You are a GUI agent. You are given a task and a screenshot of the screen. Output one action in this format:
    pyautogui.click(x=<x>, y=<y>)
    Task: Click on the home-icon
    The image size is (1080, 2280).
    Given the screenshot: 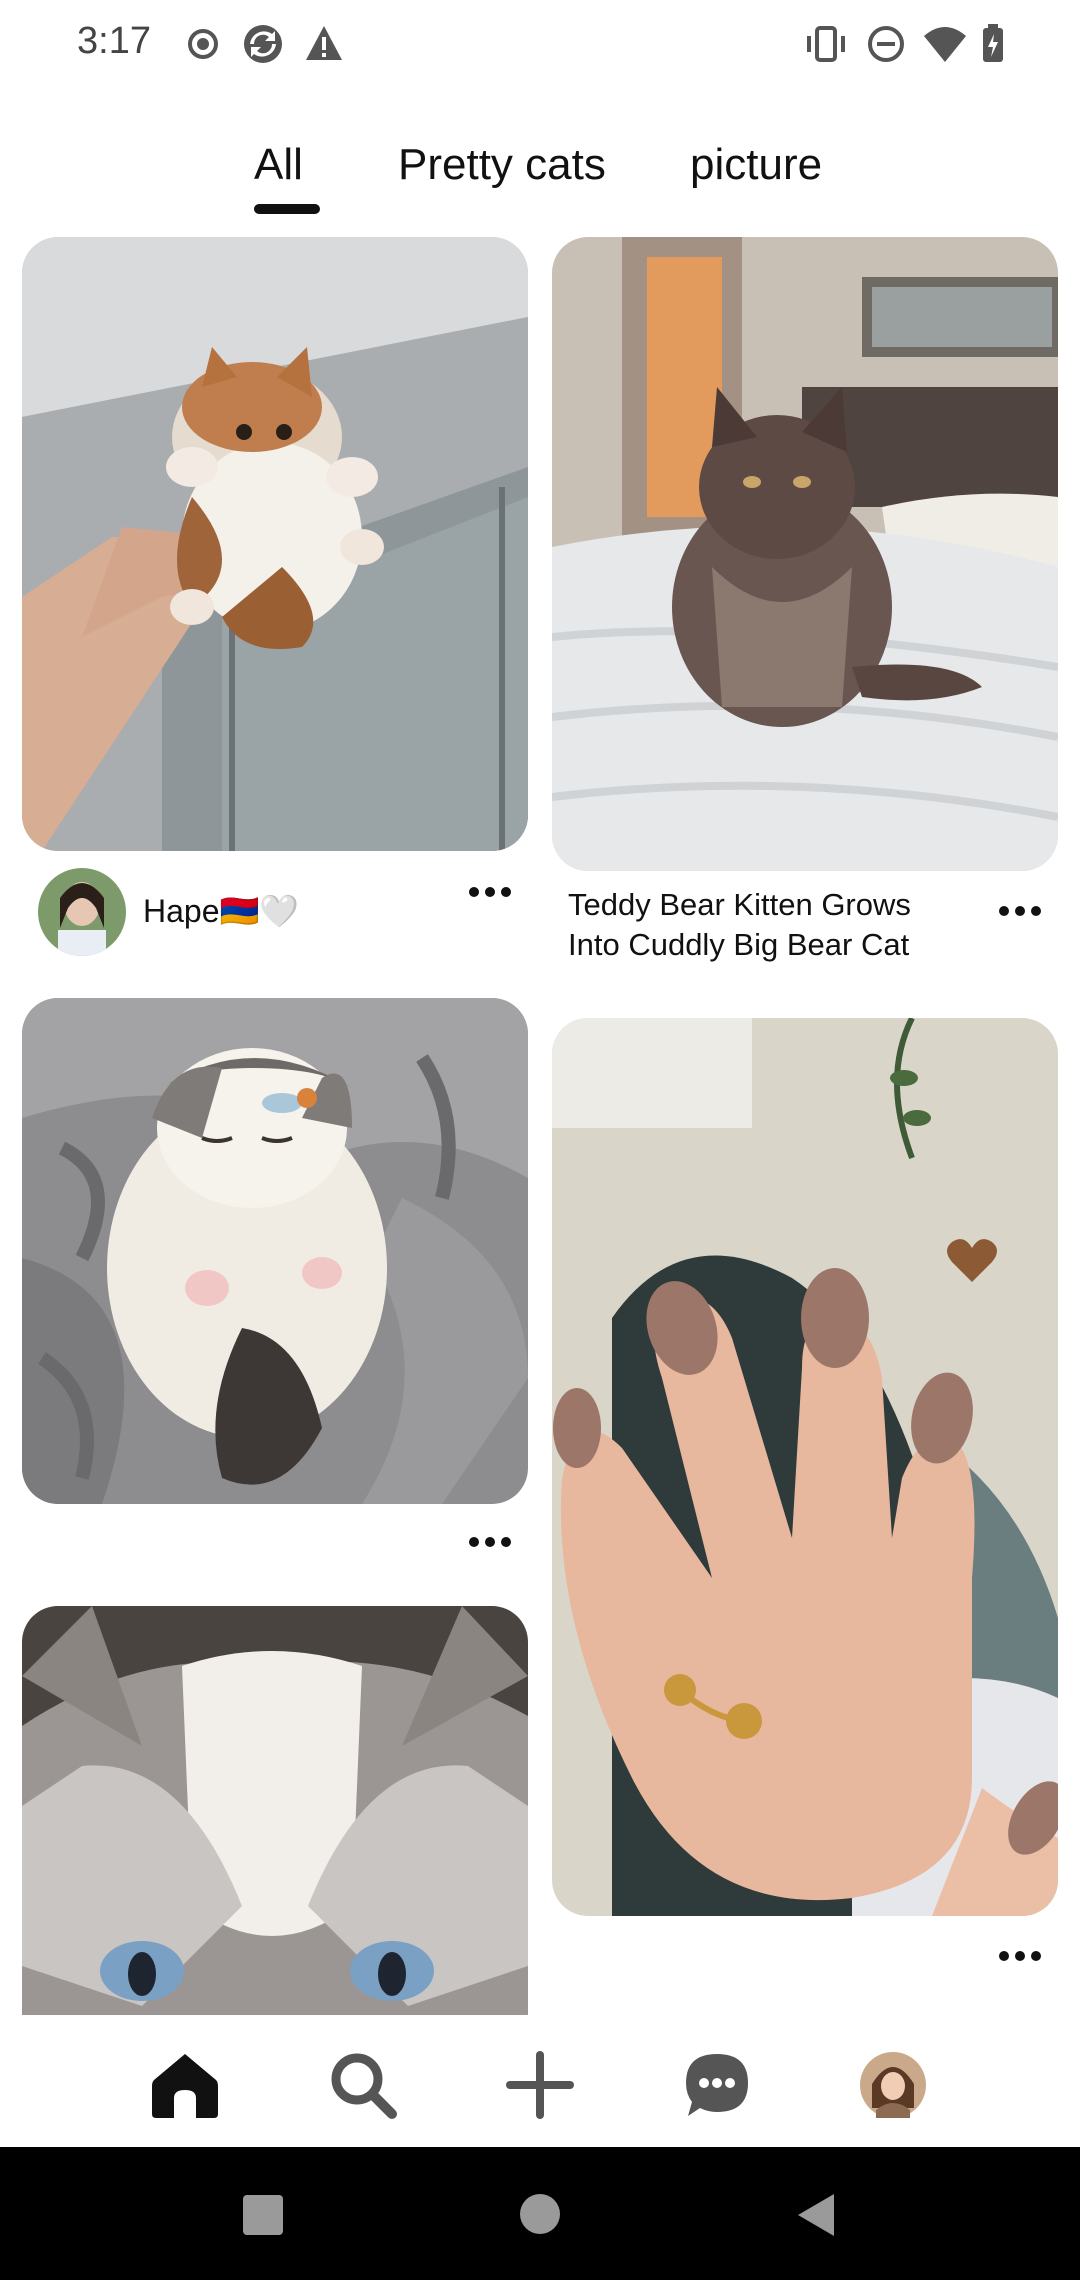 What is the action you would take?
    pyautogui.click(x=185, y=2086)
    